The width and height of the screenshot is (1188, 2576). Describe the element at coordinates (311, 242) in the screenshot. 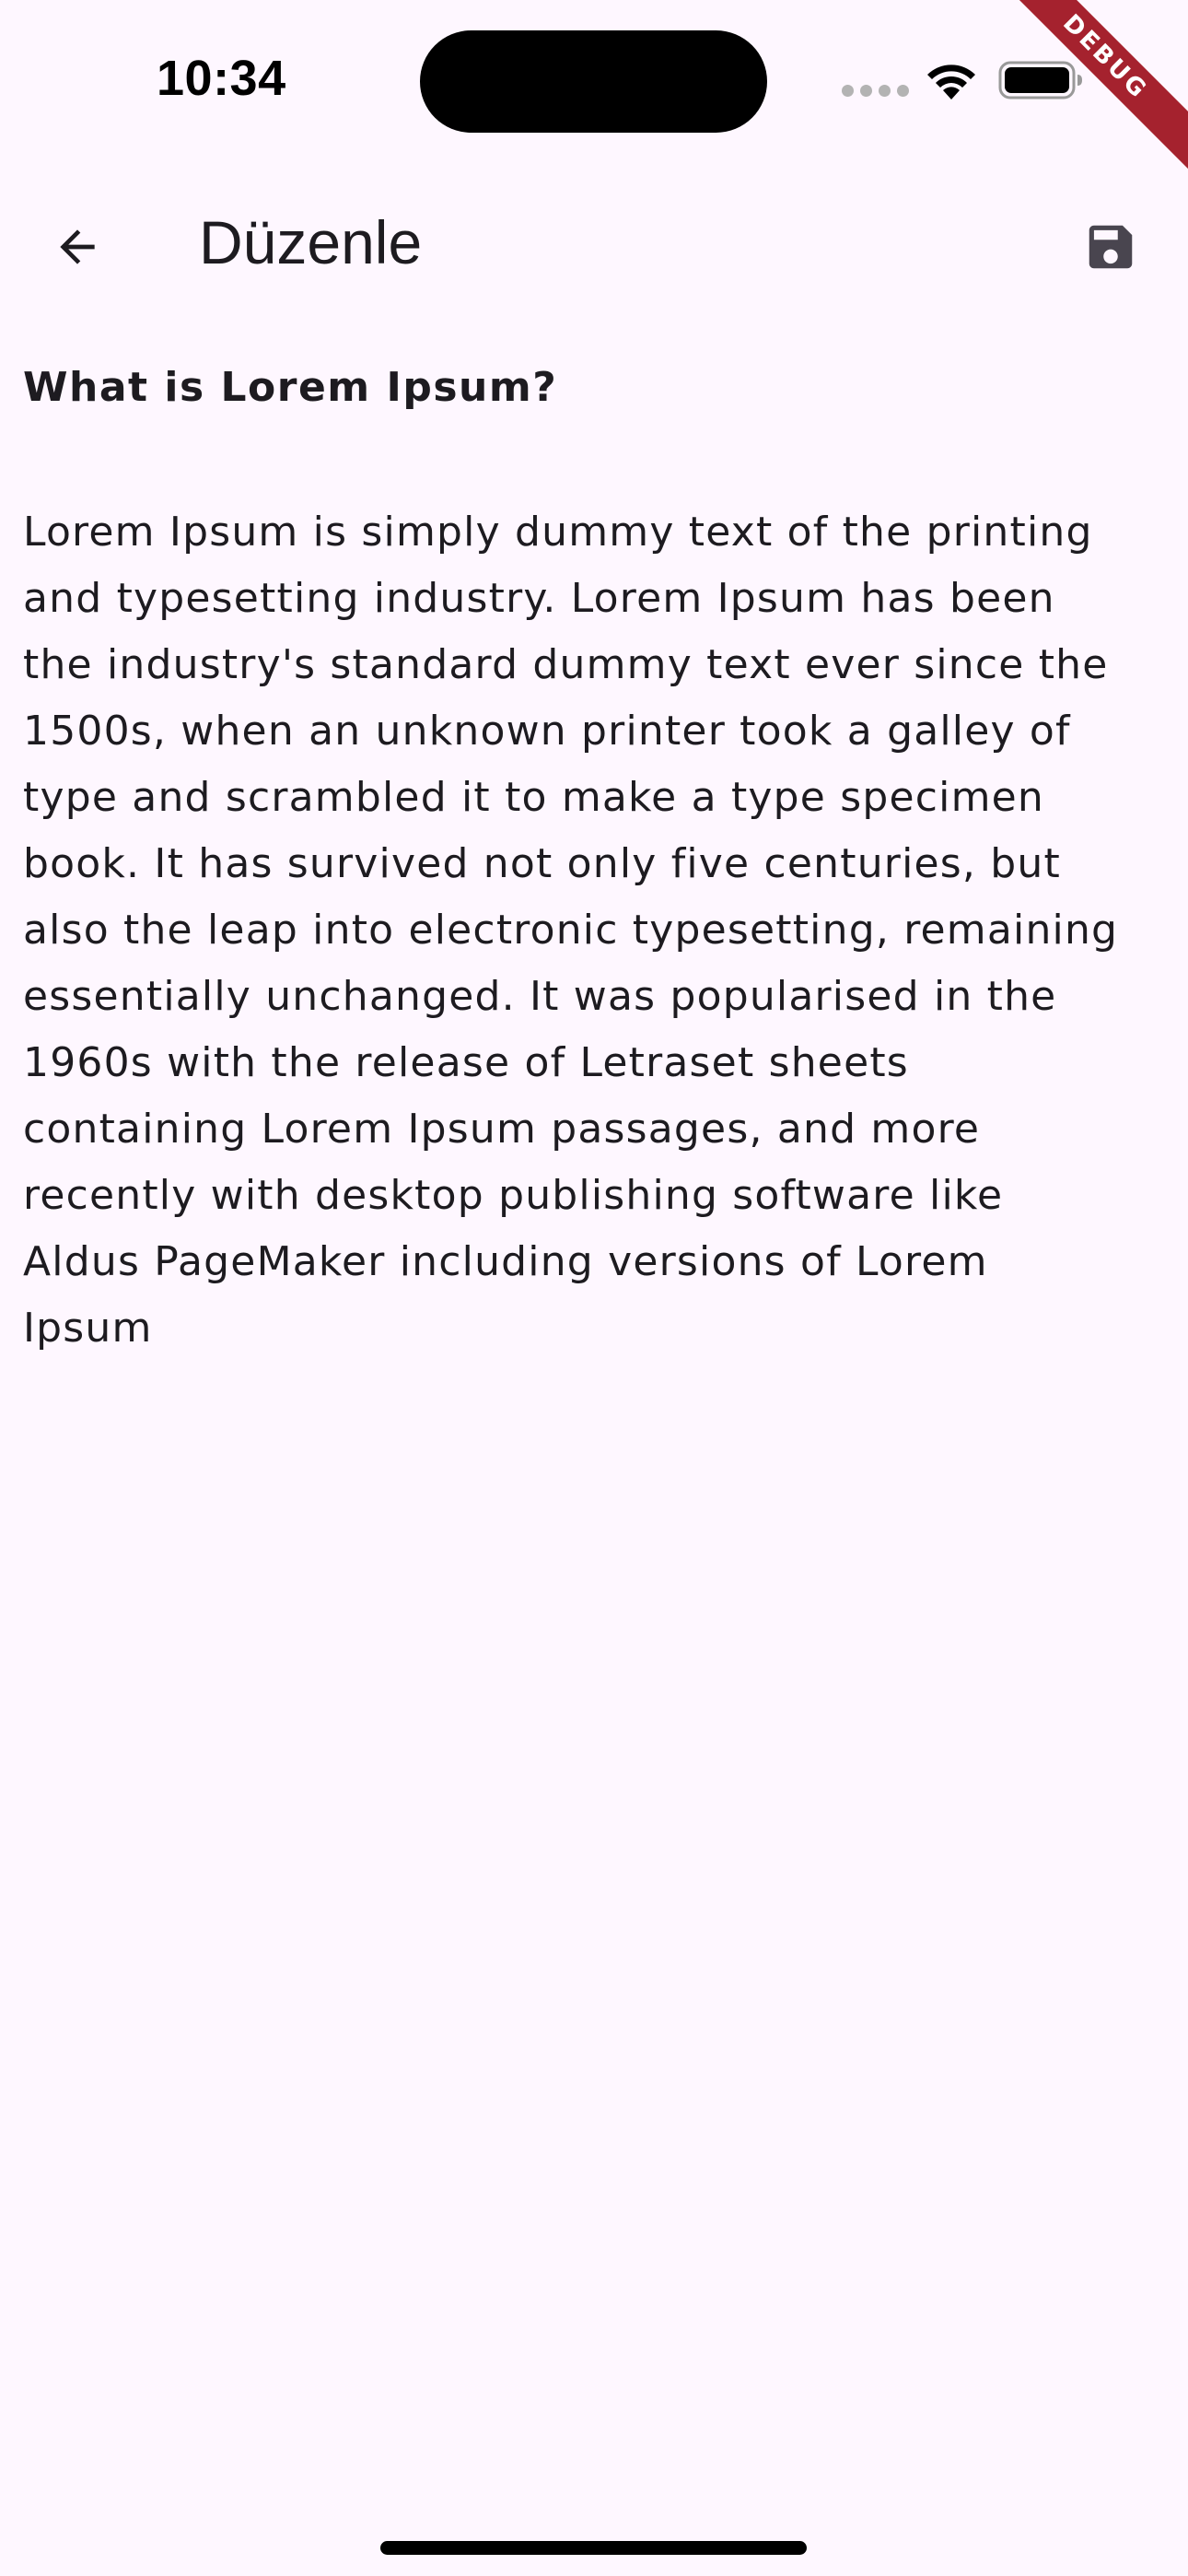

I see `page-title: Düzenle` at that location.